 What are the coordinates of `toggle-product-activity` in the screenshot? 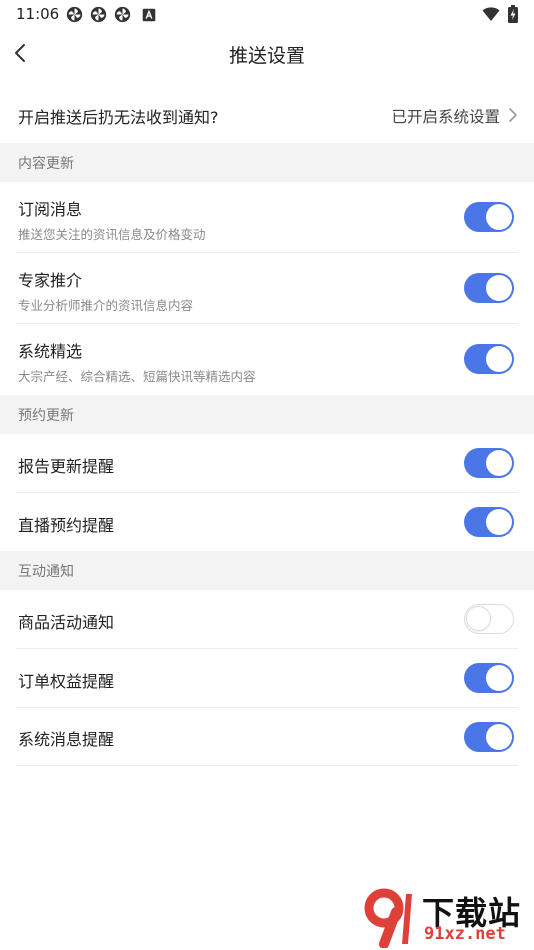 It's located at (489, 619).